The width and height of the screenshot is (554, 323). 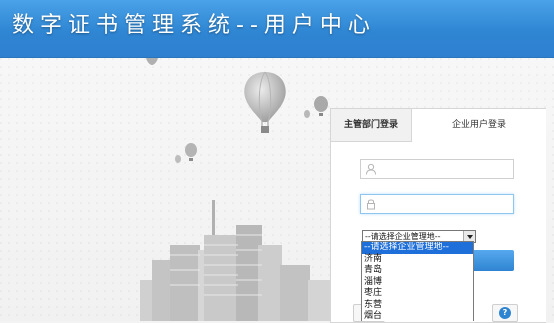 I want to click on username-field, so click(x=437, y=169).